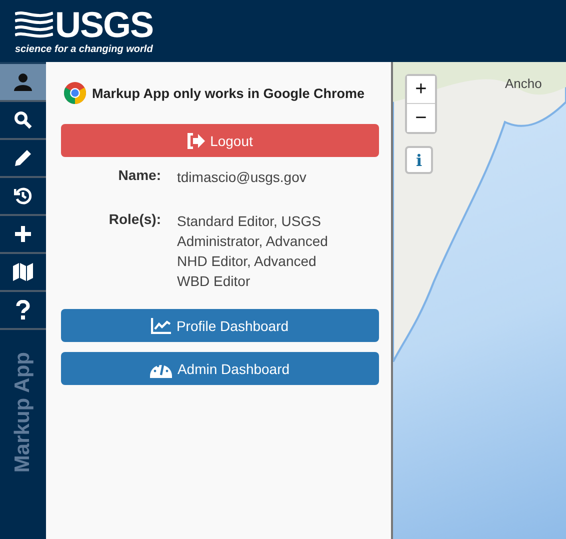  I want to click on map-place-label: Ancho, so click(523, 83).